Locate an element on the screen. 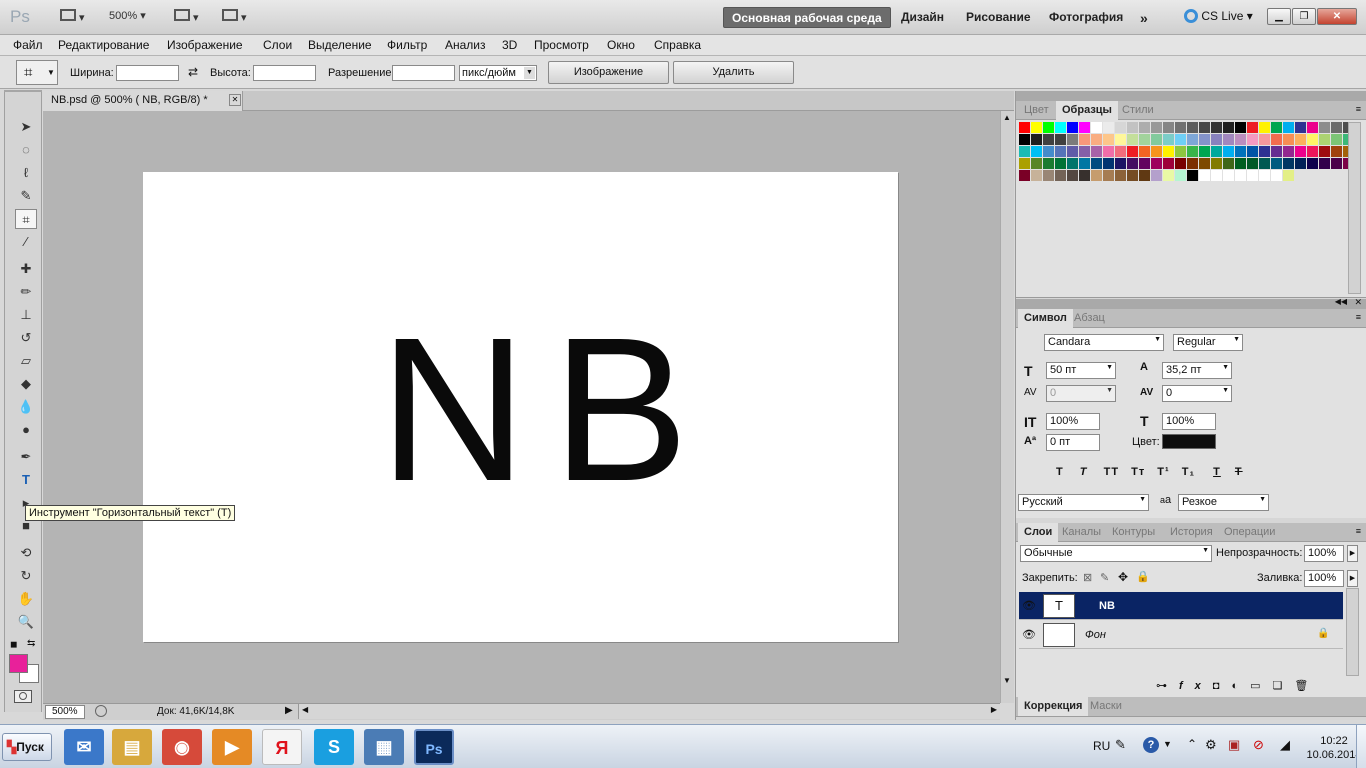 The image size is (1366, 768). fill-input: 100% is located at coordinates (1324, 578).